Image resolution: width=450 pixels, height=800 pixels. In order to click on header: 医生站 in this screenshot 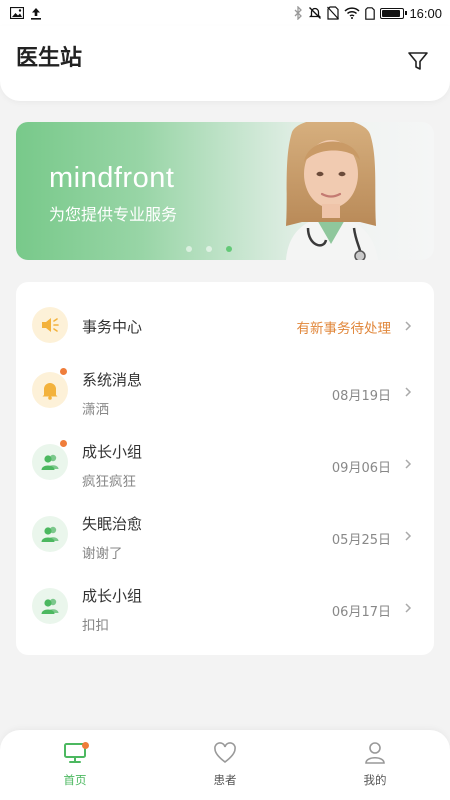, I will do `click(225, 63)`.